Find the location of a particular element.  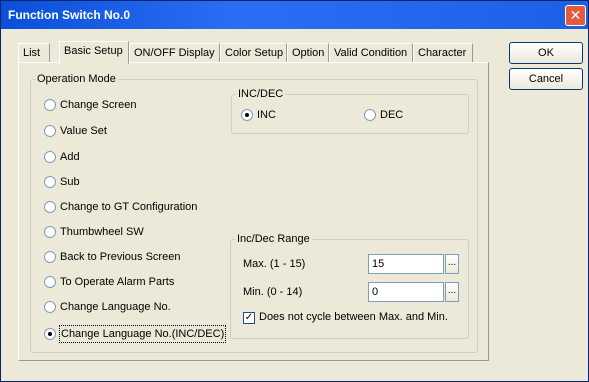

close-button: ✕ is located at coordinates (575, 15).